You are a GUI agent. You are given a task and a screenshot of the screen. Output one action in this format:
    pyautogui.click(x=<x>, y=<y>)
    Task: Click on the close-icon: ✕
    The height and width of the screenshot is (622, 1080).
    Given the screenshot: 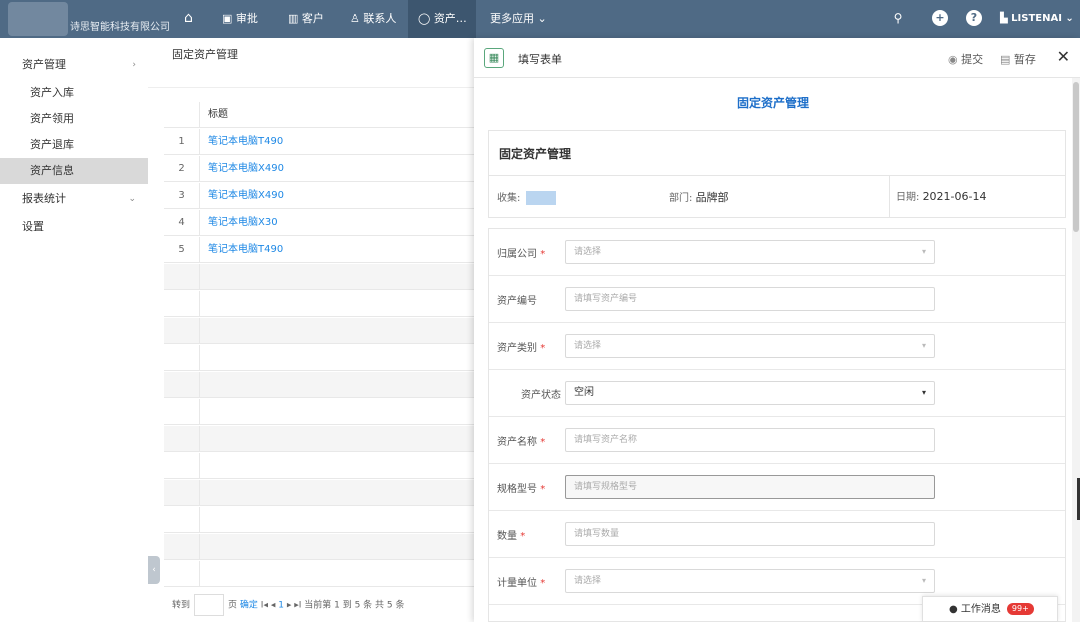 What is the action you would take?
    pyautogui.click(x=1063, y=56)
    